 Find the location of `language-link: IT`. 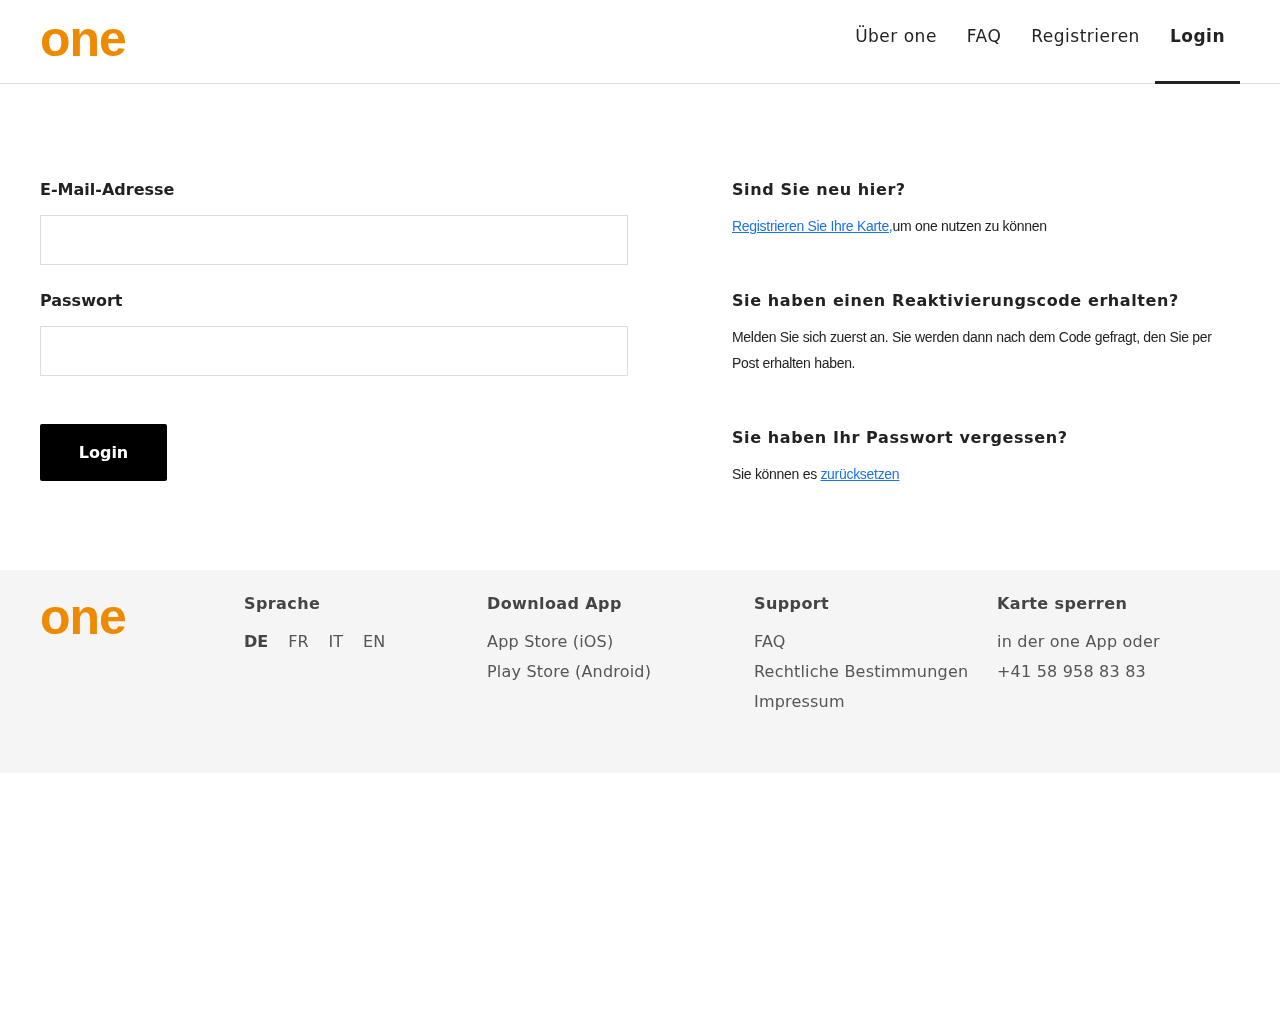

language-link: IT is located at coordinates (336, 642).